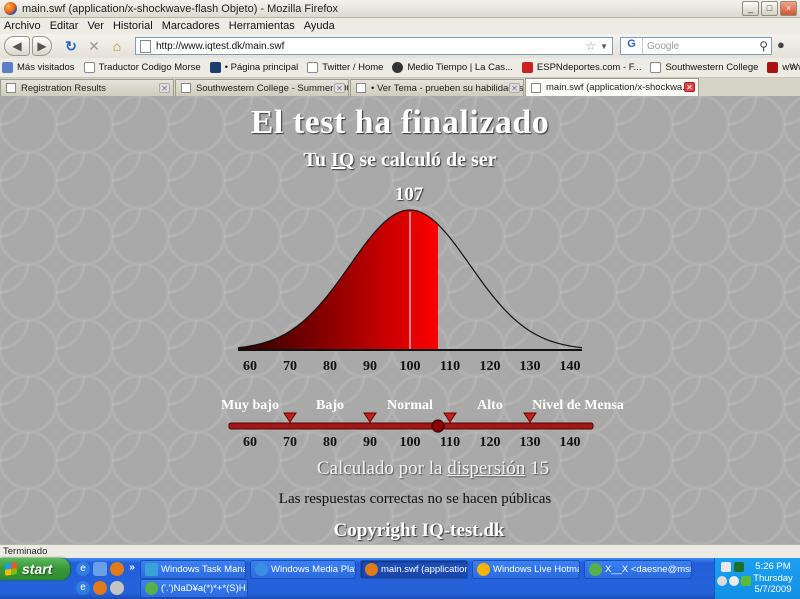 Image resolution: width=800 pixels, height=599 pixels. What do you see at coordinates (17, 46) in the screenshot?
I see `back-button: ◀` at bounding box center [17, 46].